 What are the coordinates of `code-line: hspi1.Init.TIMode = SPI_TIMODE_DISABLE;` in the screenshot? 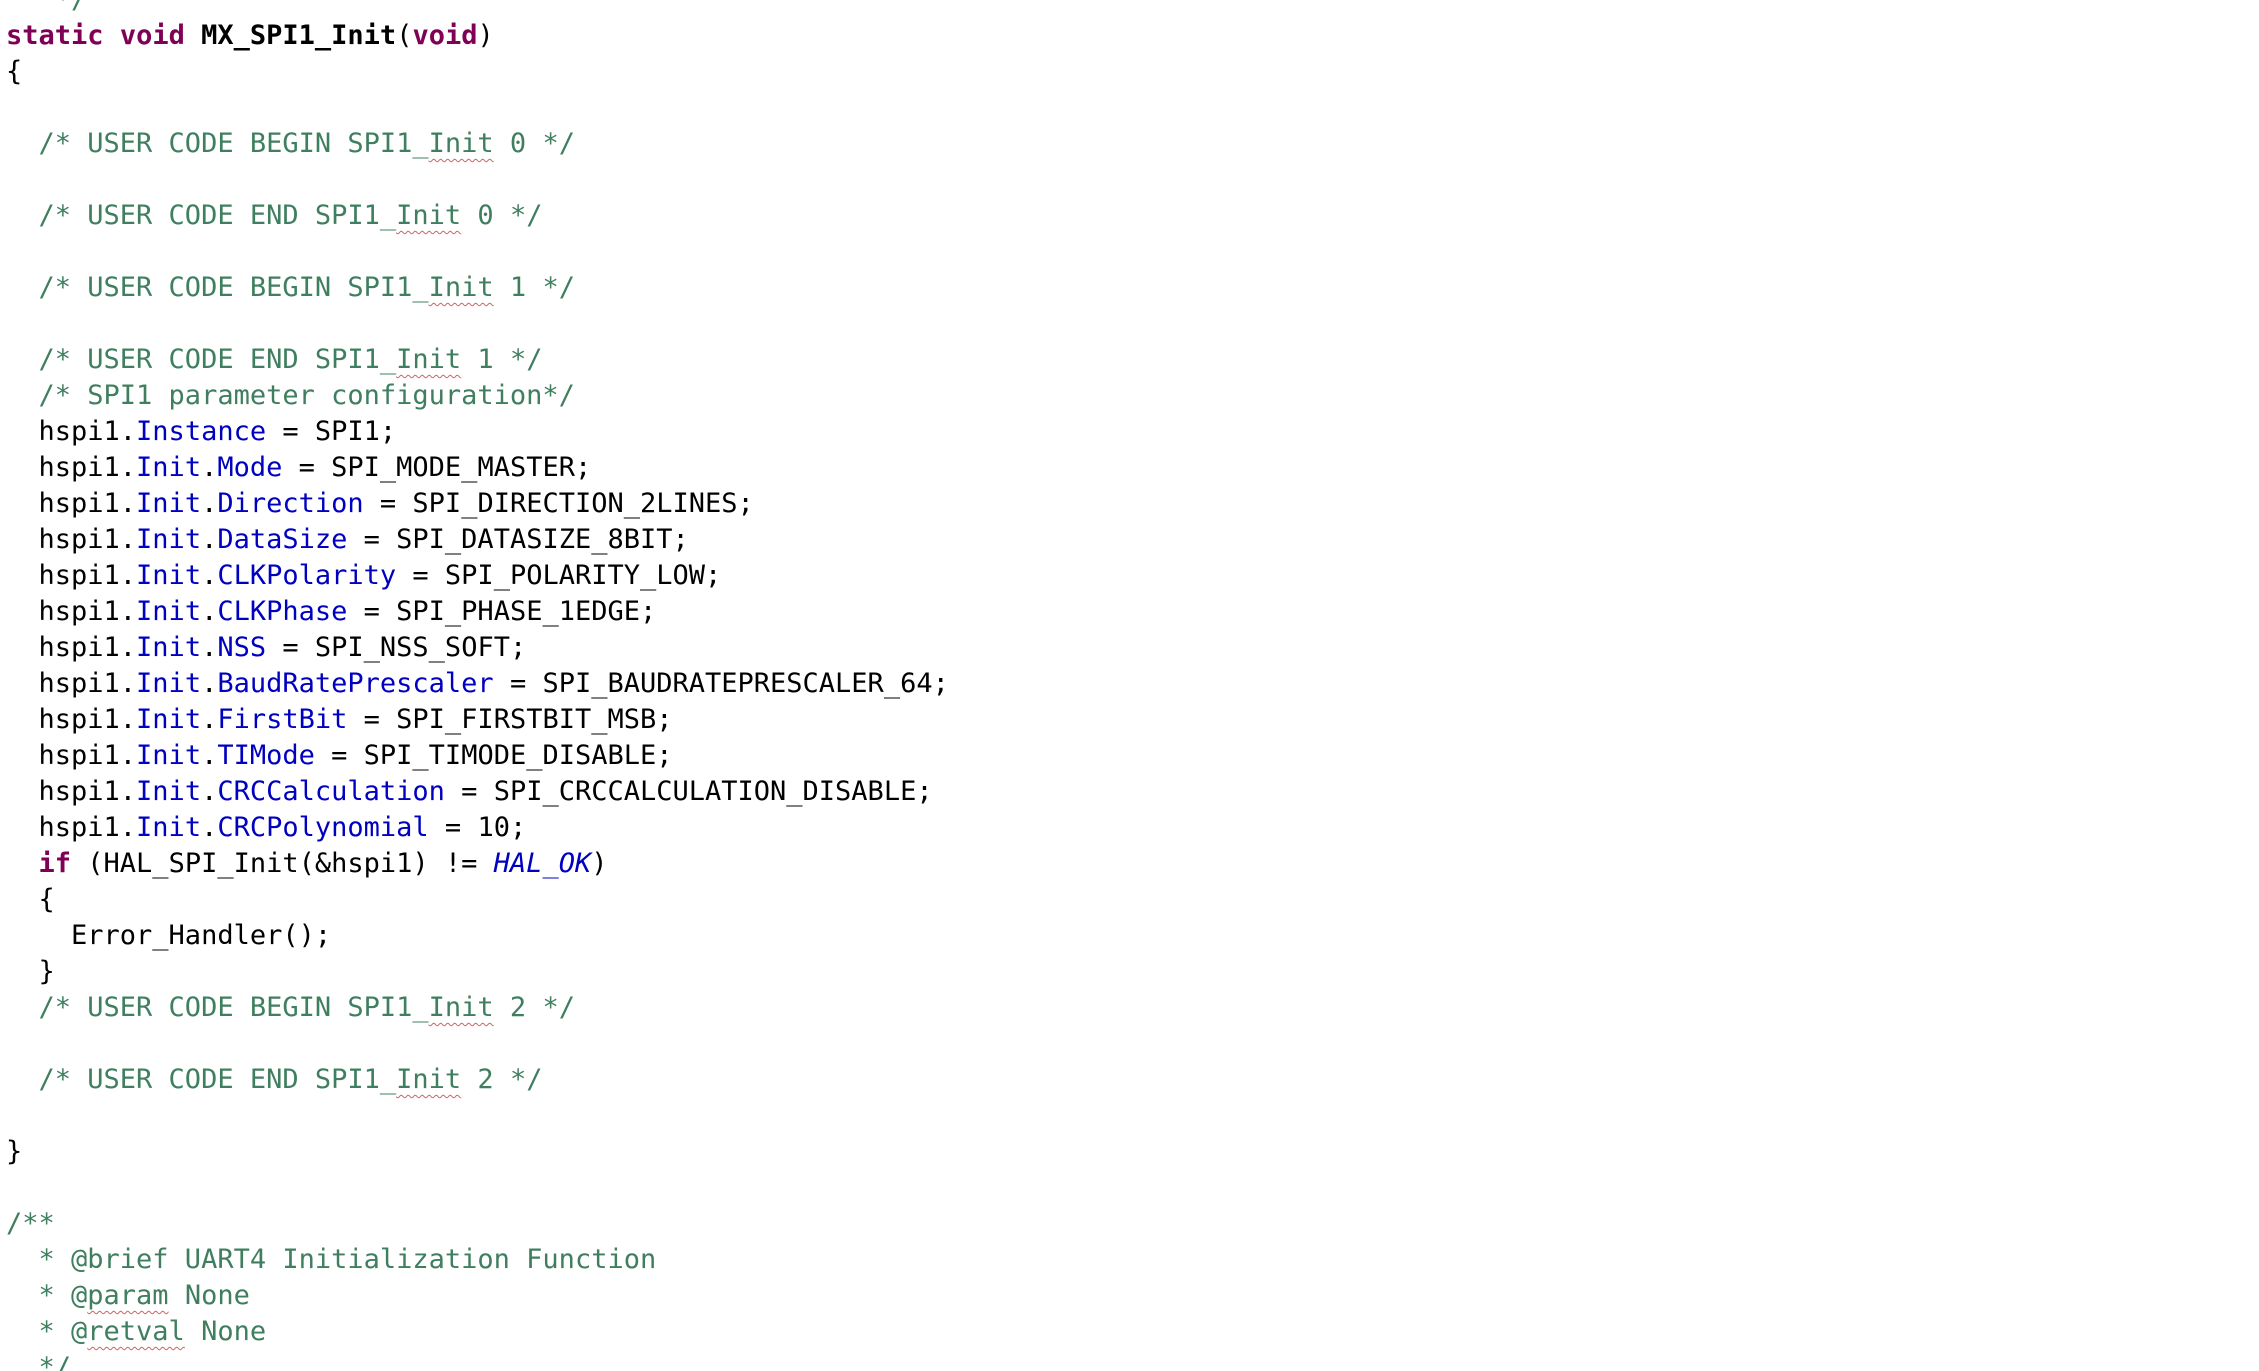 It's located at (477, 756).